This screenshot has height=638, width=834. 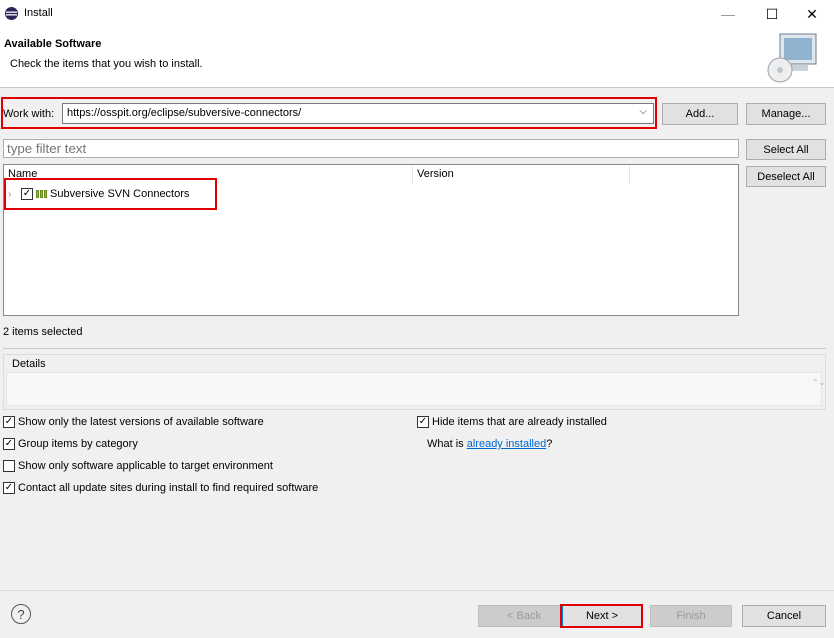 What do you see at coordinates (447, 444) in the screenshot?
I see `installed-info-prefix: What is` at bounding box center [447, 444].